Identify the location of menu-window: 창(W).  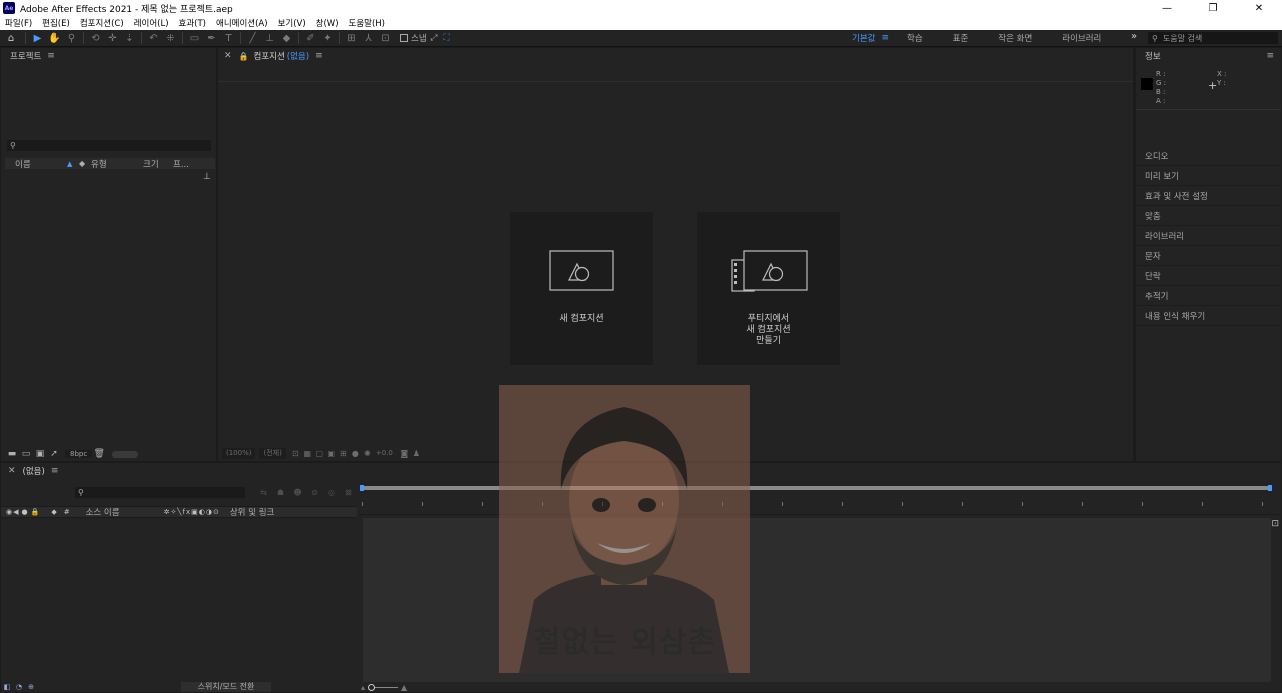
(327, 23).